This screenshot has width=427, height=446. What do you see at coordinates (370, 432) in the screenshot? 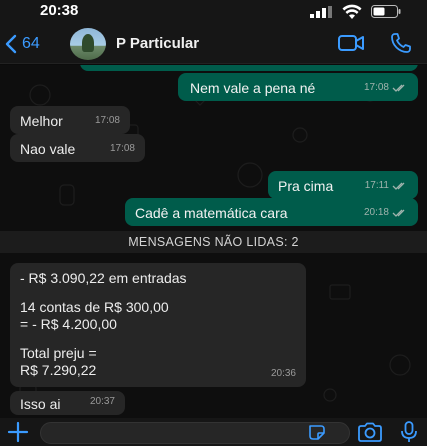
I see `camera-icon` at bounding box center [370, 432].